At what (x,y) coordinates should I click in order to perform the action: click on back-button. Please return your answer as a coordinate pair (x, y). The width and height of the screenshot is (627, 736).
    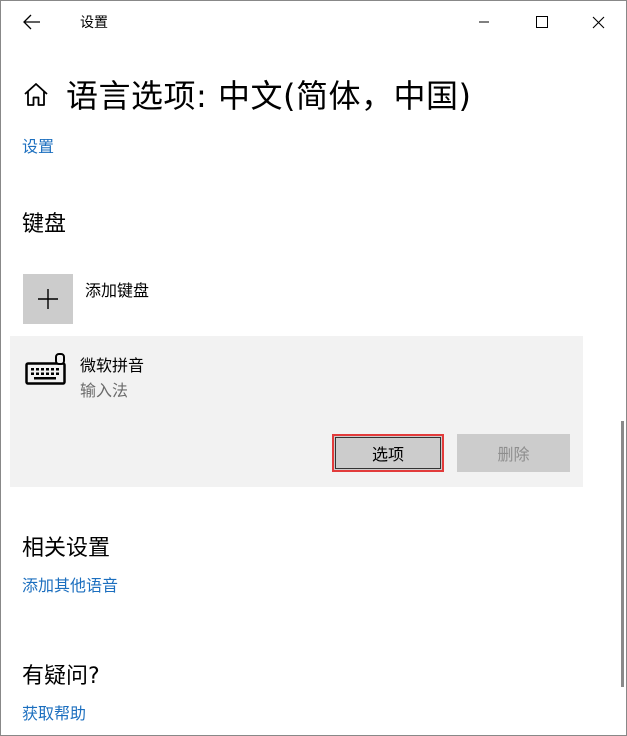
    Looking at the image, I should click on (32, 22).